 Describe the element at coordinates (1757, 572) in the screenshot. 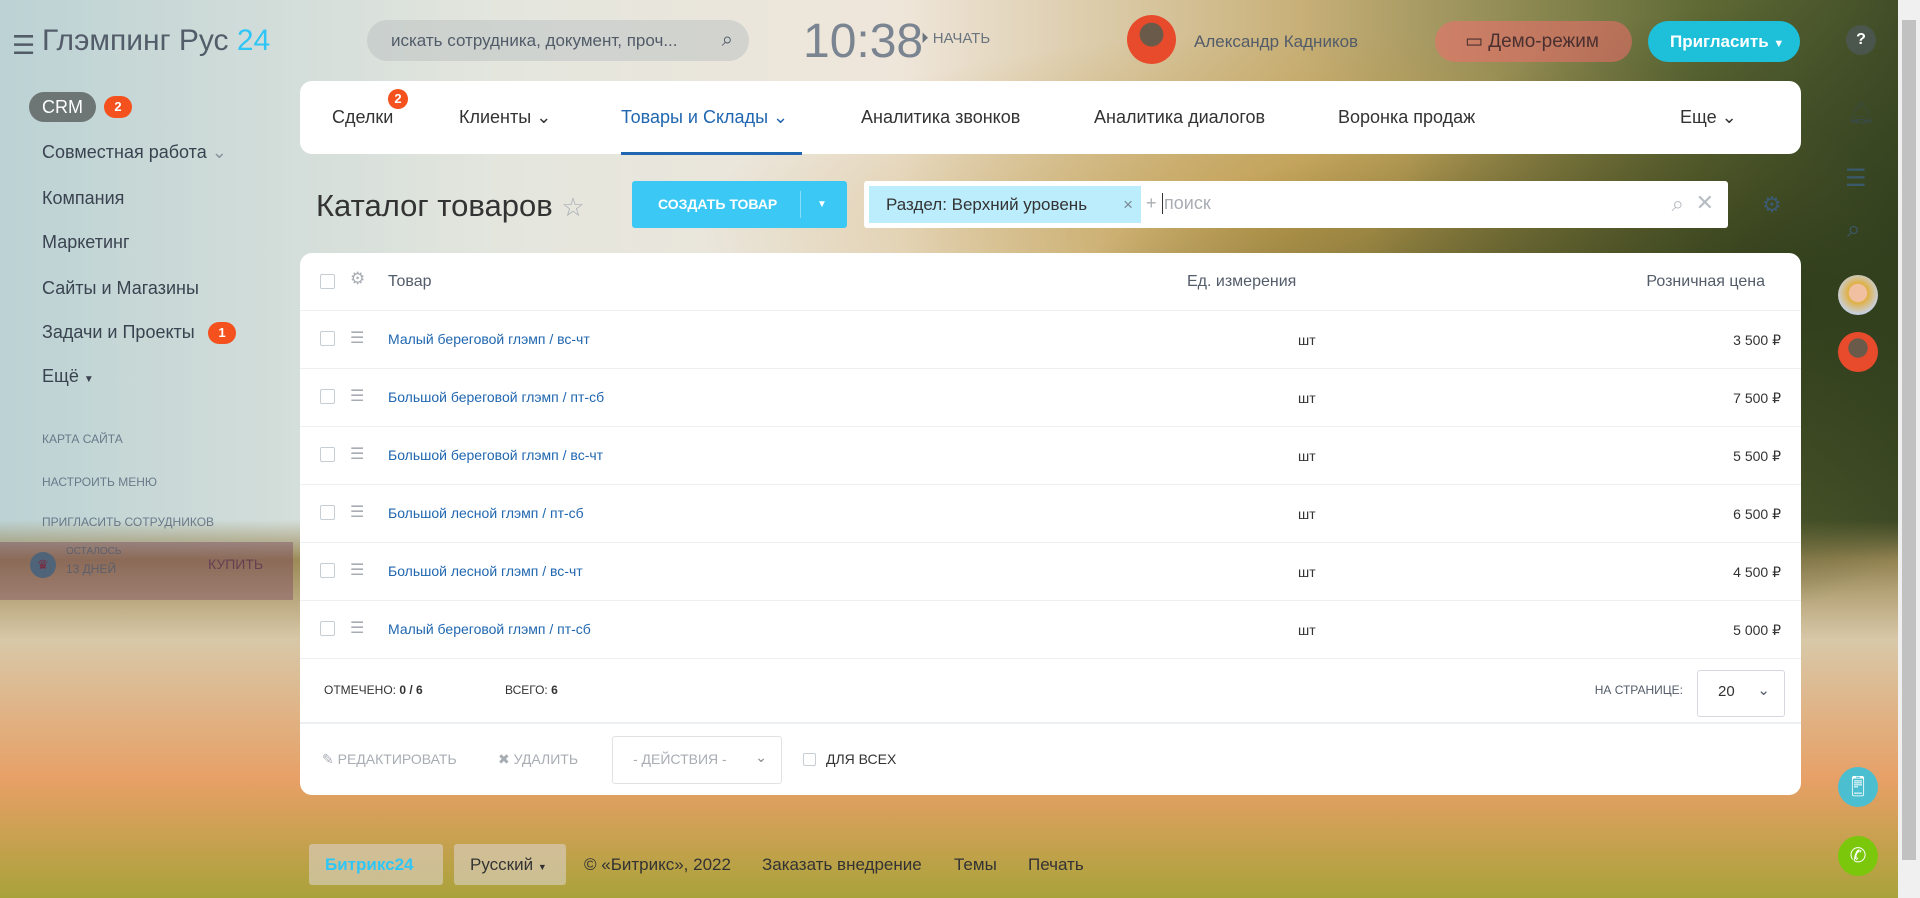

I see `price: 4 500 ₽` at that location.